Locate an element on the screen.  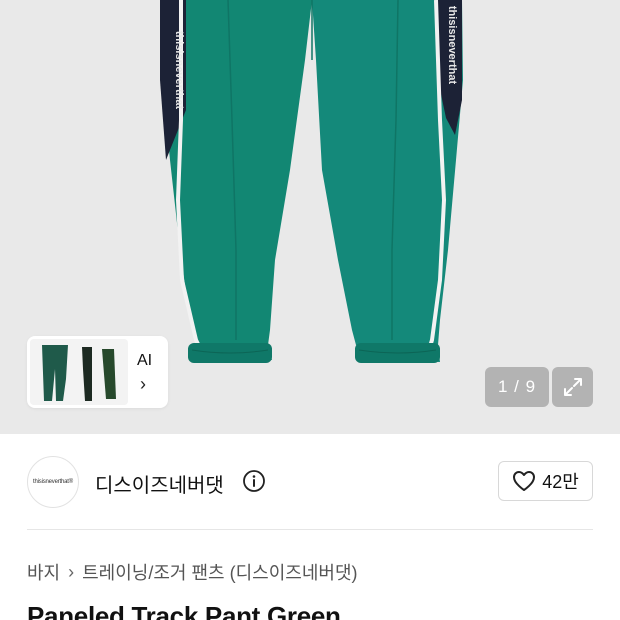
expand-button is located at coordinates (572, 387).